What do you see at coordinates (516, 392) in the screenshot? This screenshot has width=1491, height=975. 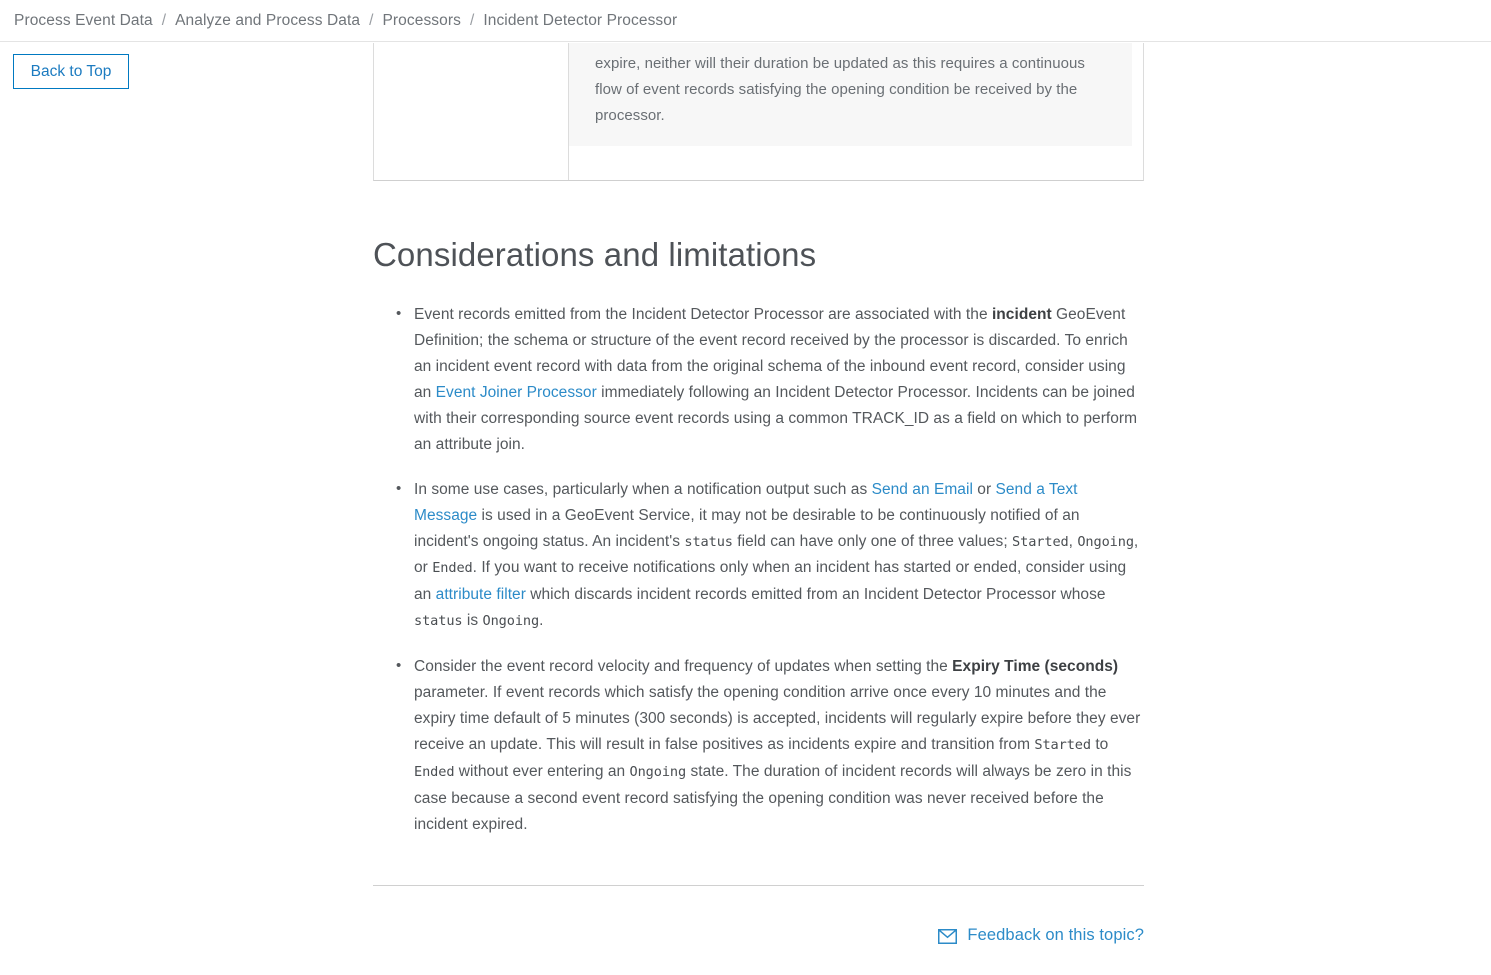 I see `link-event-joiner-processor: Event Joiner Processor` at bounding box center [516, 392].